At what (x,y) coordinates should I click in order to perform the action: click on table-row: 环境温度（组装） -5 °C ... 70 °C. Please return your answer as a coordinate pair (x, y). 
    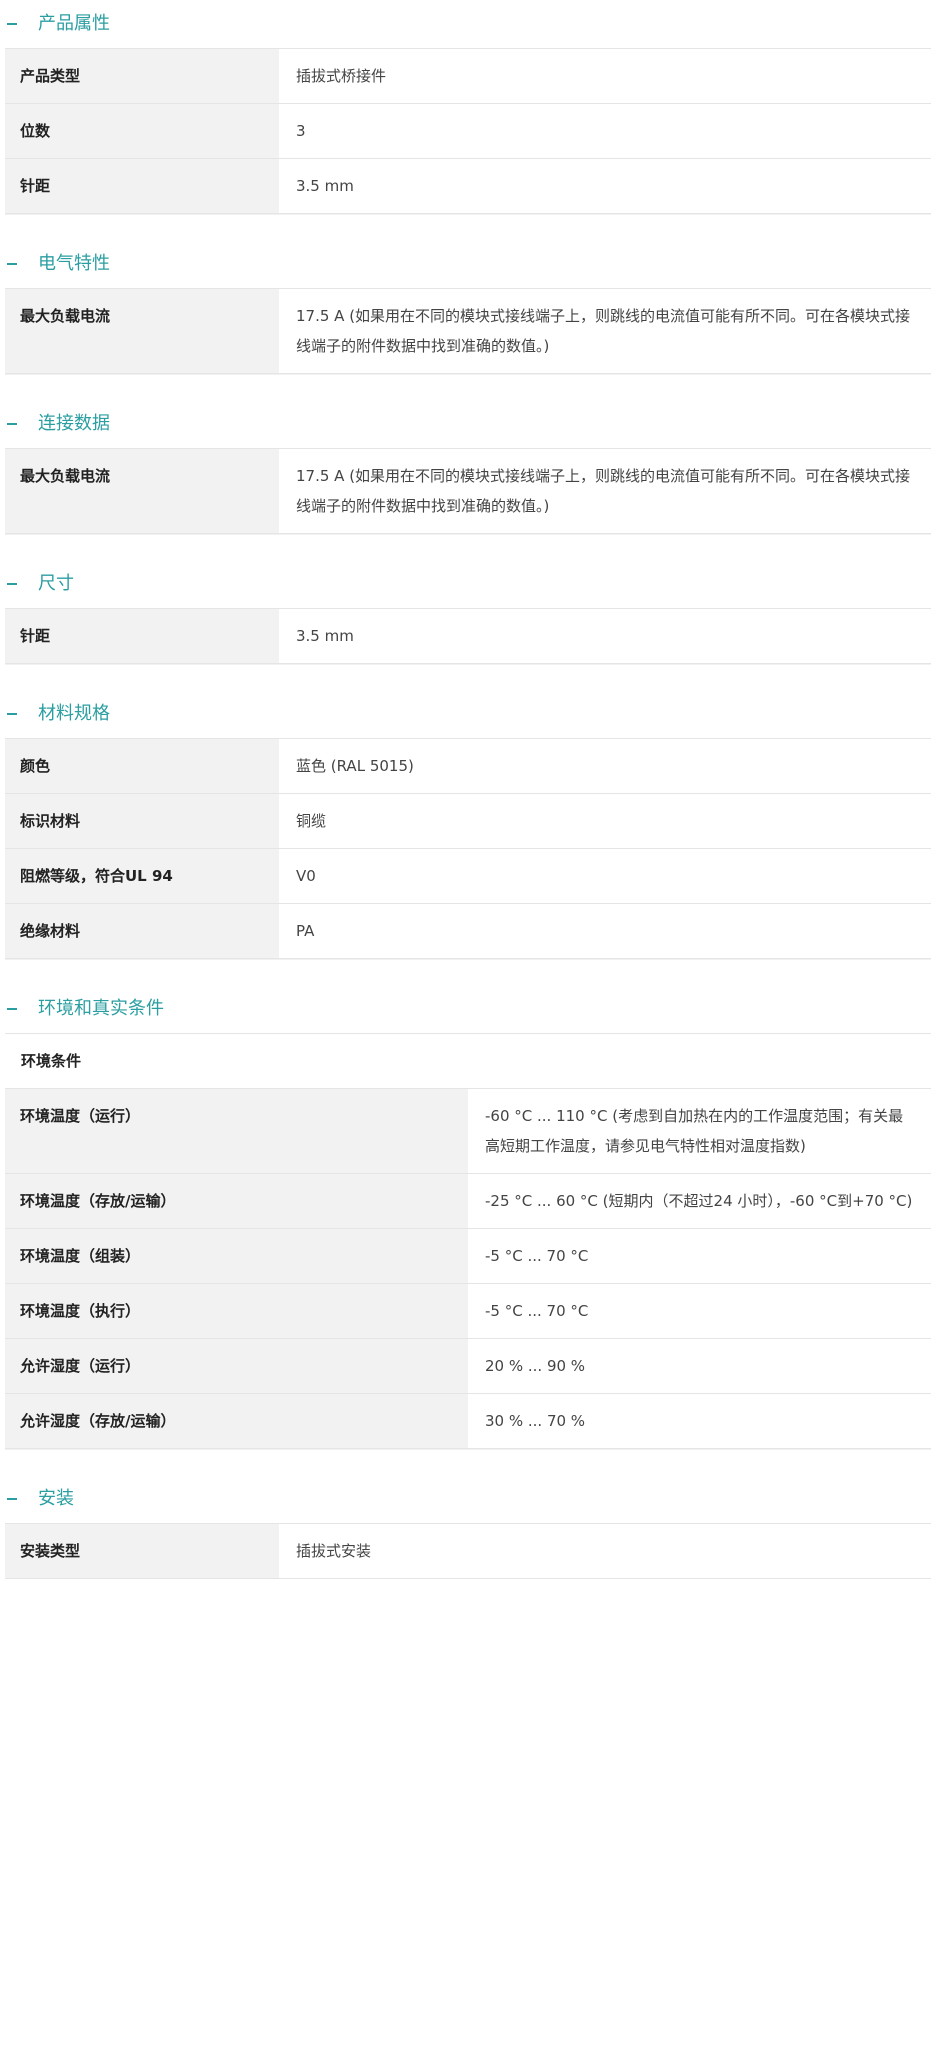
    Looking at the image, I should click on (468, 1256).